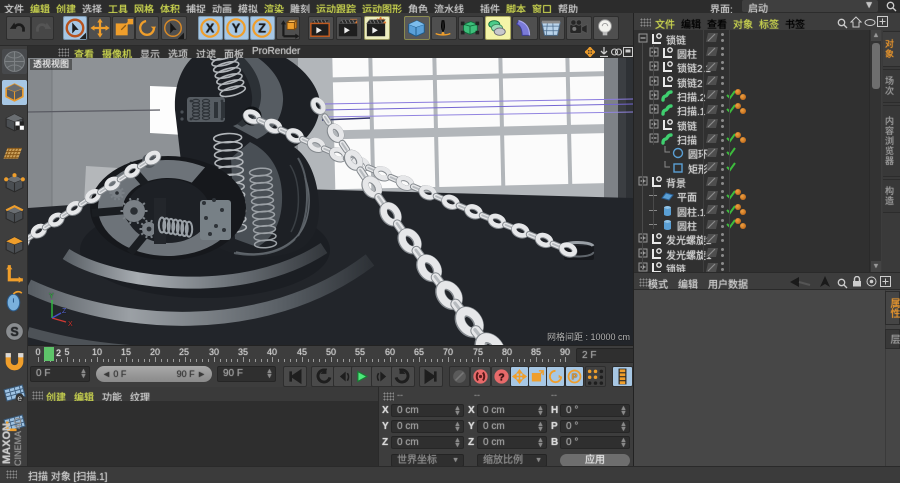  I want to click on svg-text: 网格间距 : 10000 cm, so click(588, 336).